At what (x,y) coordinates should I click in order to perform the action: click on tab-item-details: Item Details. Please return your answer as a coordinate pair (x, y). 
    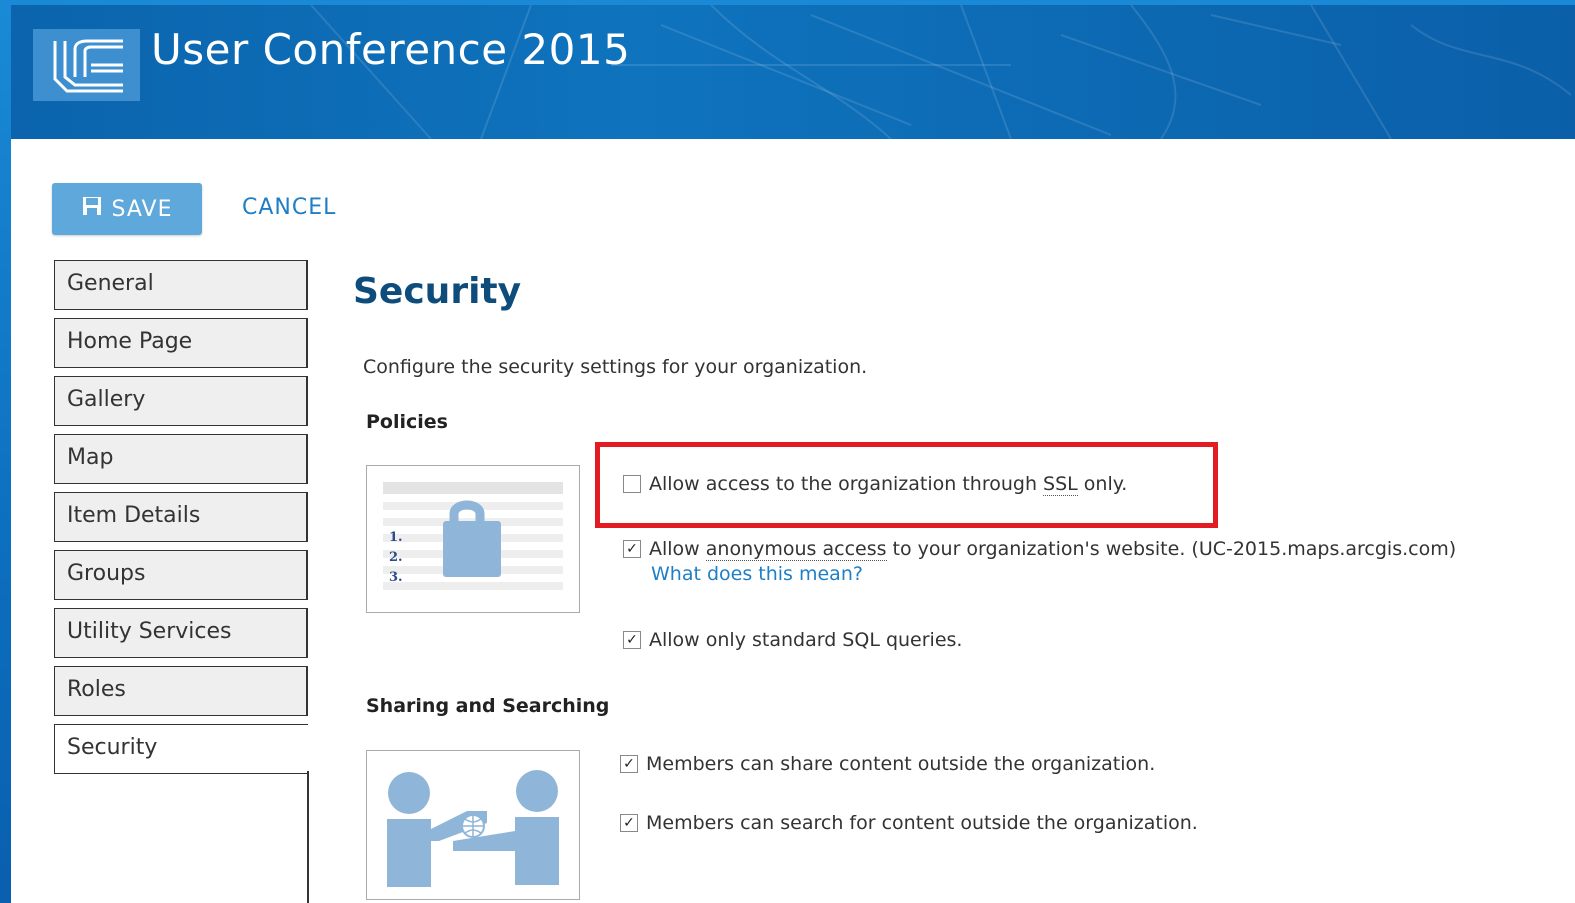
    Looking at the image, I should click on (181, 517).